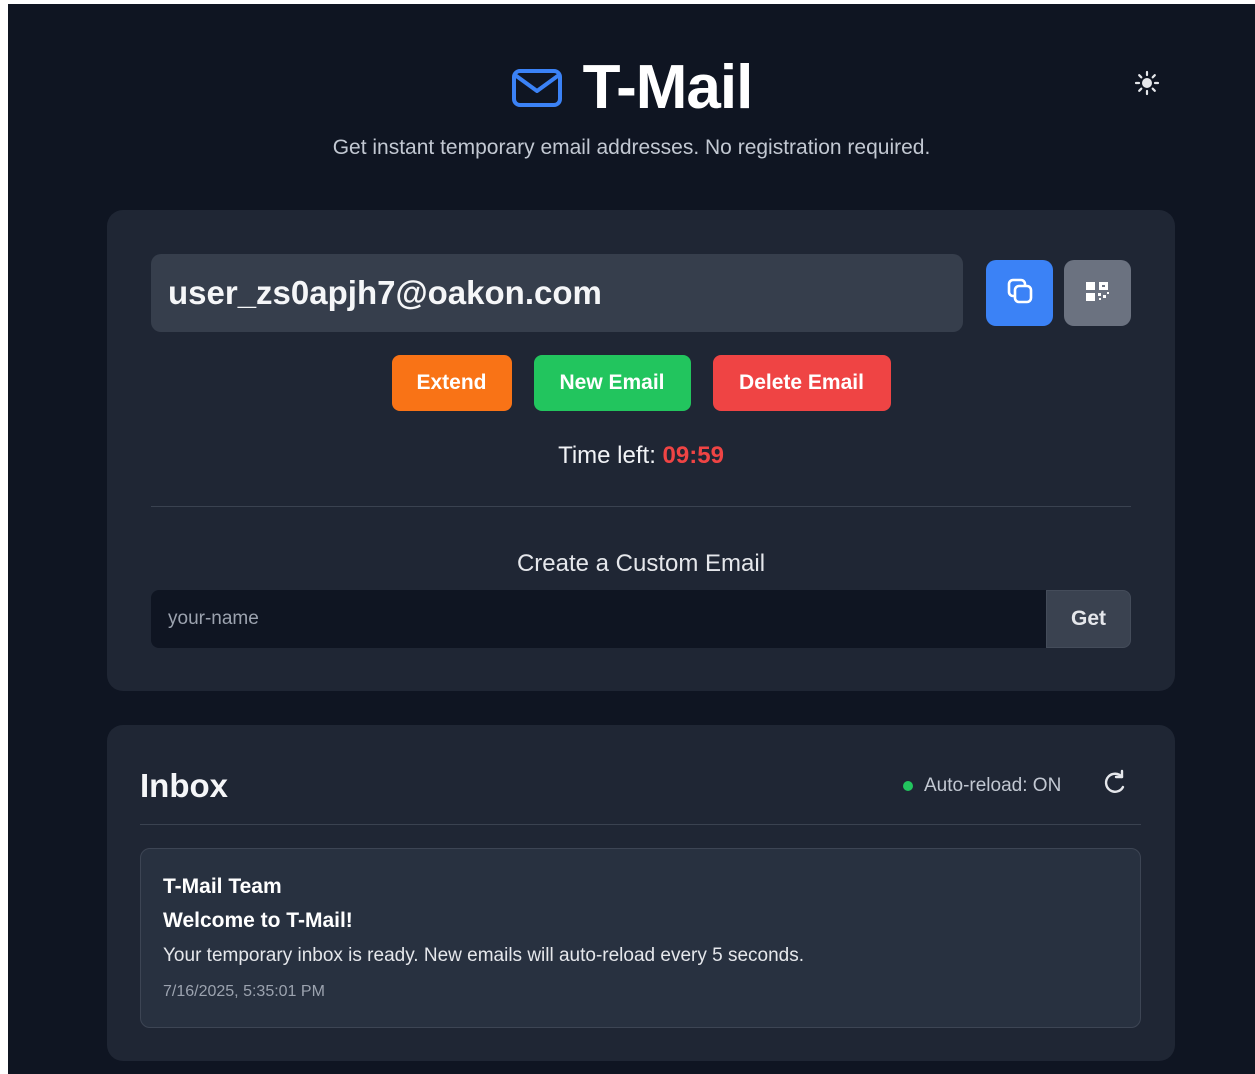 The image size is (1255, 1074). Describe the element at coordinates (222, 886) in the screenshot. I see `mail-sender: T-Mail Team` at that location.